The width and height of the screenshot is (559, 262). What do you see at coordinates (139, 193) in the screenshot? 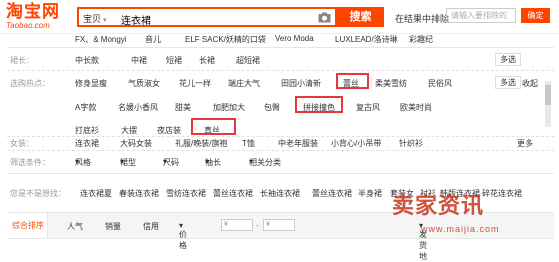
I see `suggest-item: 春装连衣裙` at bounding box center [139, 193].